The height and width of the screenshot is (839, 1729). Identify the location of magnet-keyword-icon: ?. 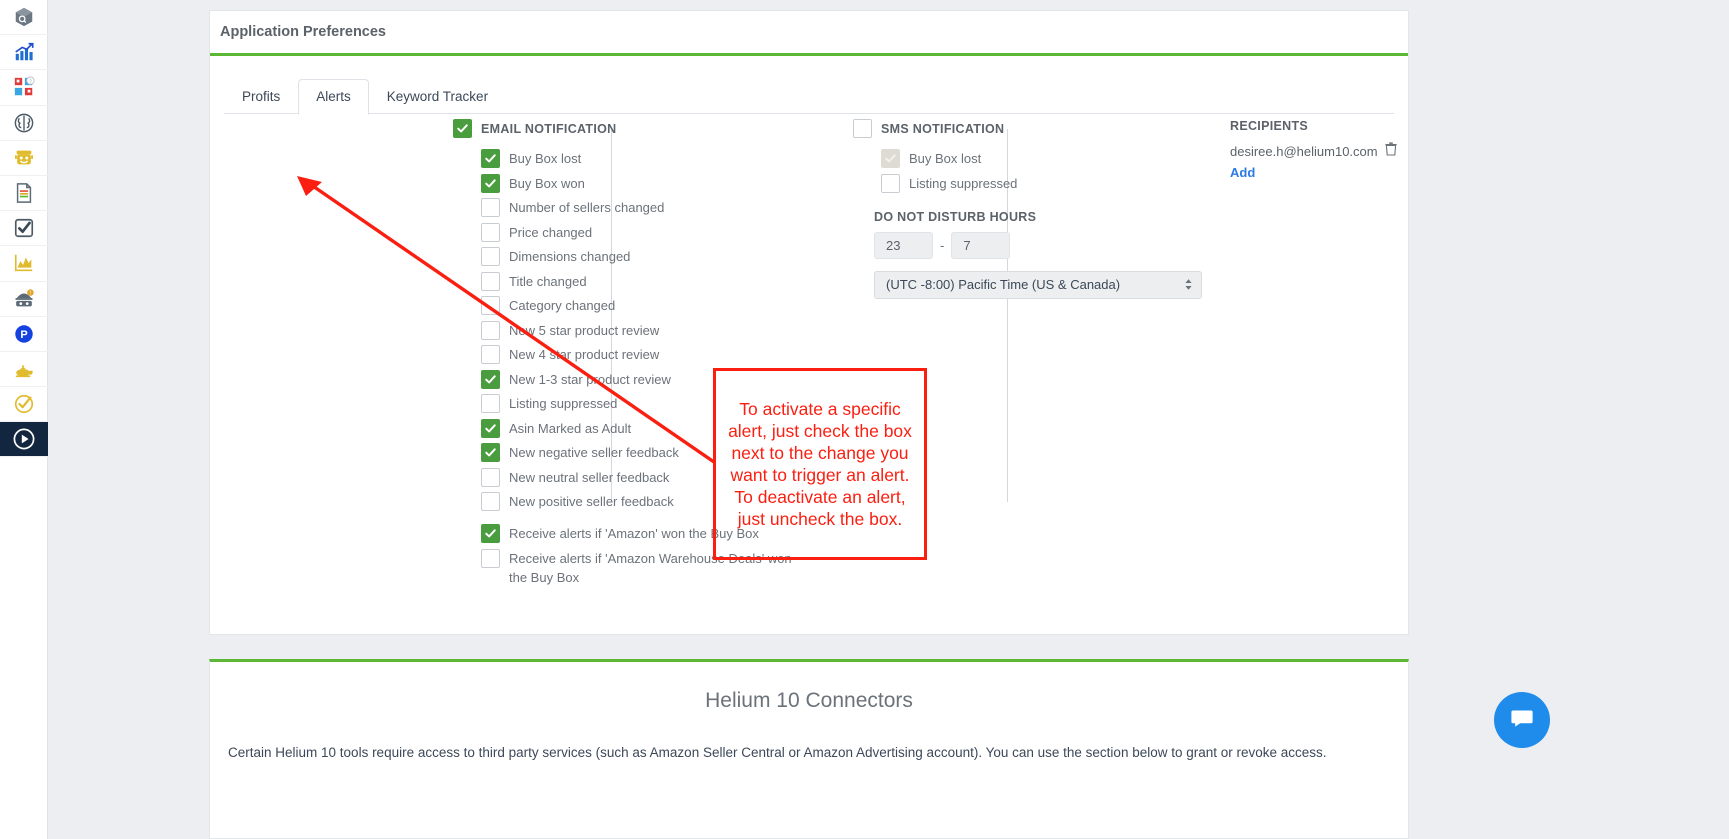
(24, 87).